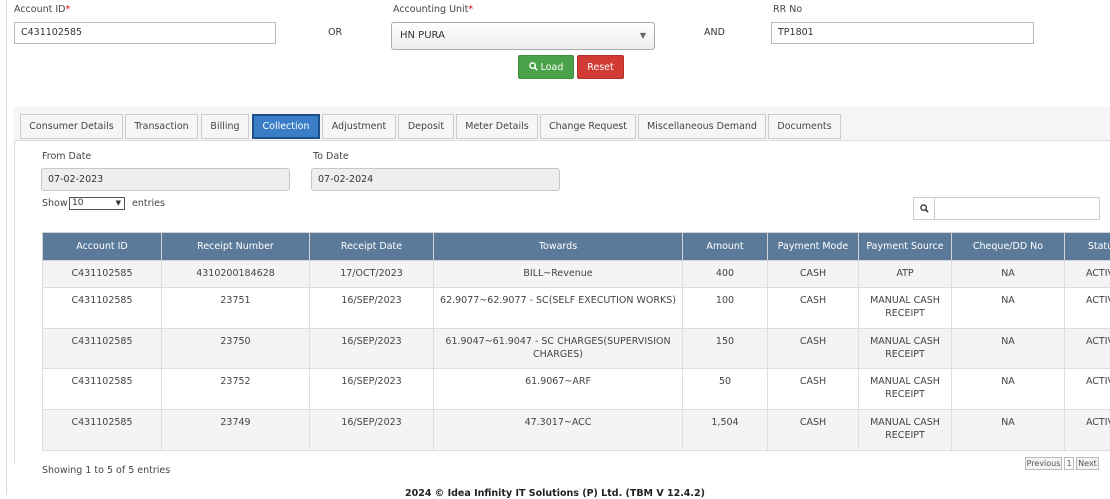 The image size is (1110, 499). I want to click on dropdown-arrow-icon: ▼, so click(643, 36).